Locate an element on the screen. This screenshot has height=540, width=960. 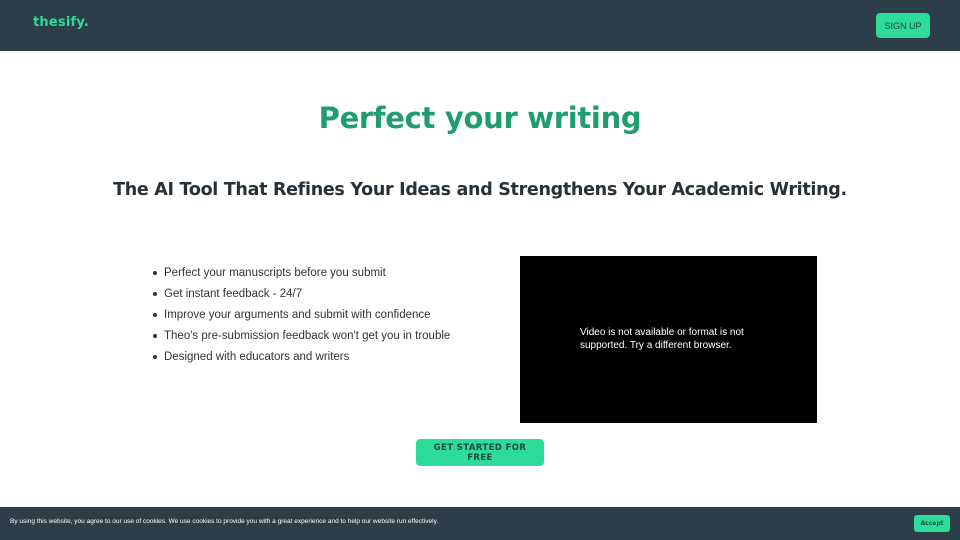
feature-text: Get instant feedback - 24/7 is located at coordinates (233, 293).